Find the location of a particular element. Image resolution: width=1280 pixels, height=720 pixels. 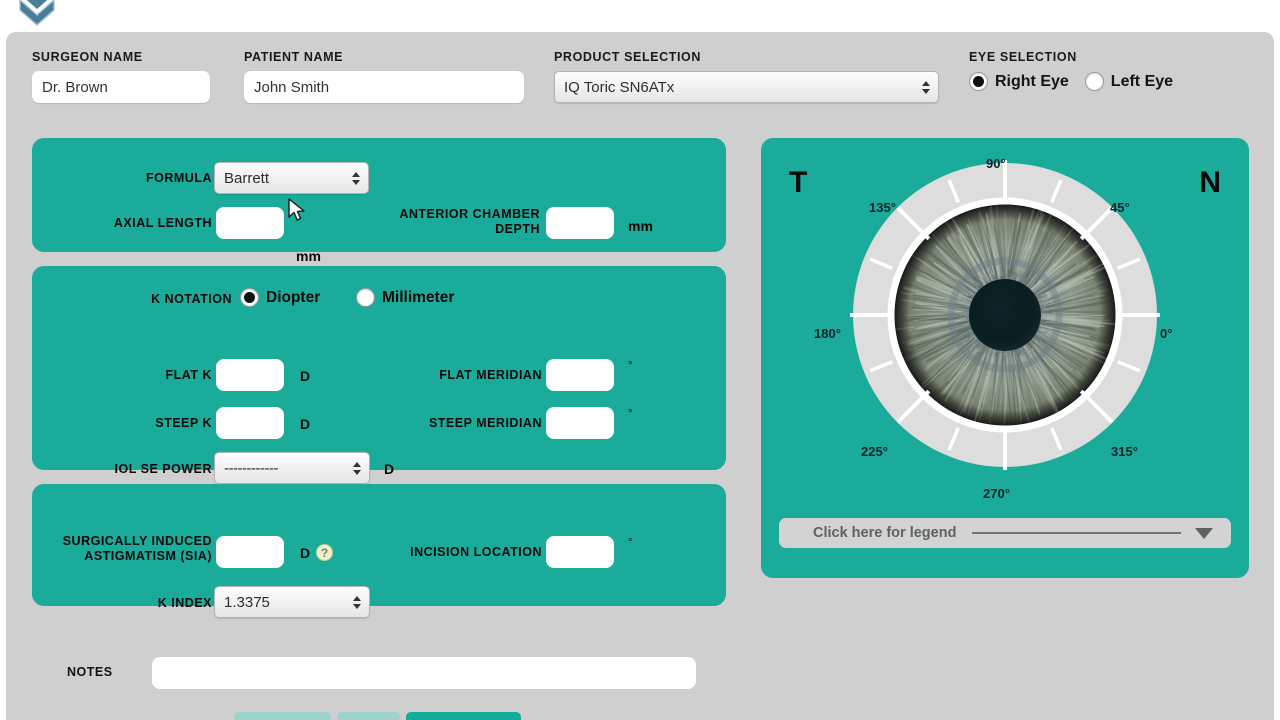

degree-label-315: 315° is located at coordinates (1124, 451).